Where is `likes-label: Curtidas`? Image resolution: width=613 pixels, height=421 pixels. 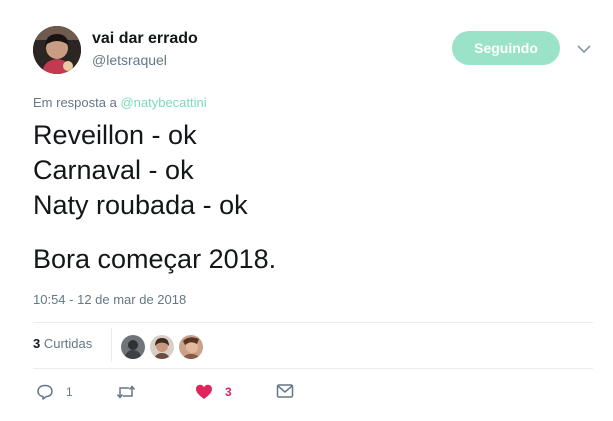
likes-label: Curtidas is located at coordinates (68, 343).